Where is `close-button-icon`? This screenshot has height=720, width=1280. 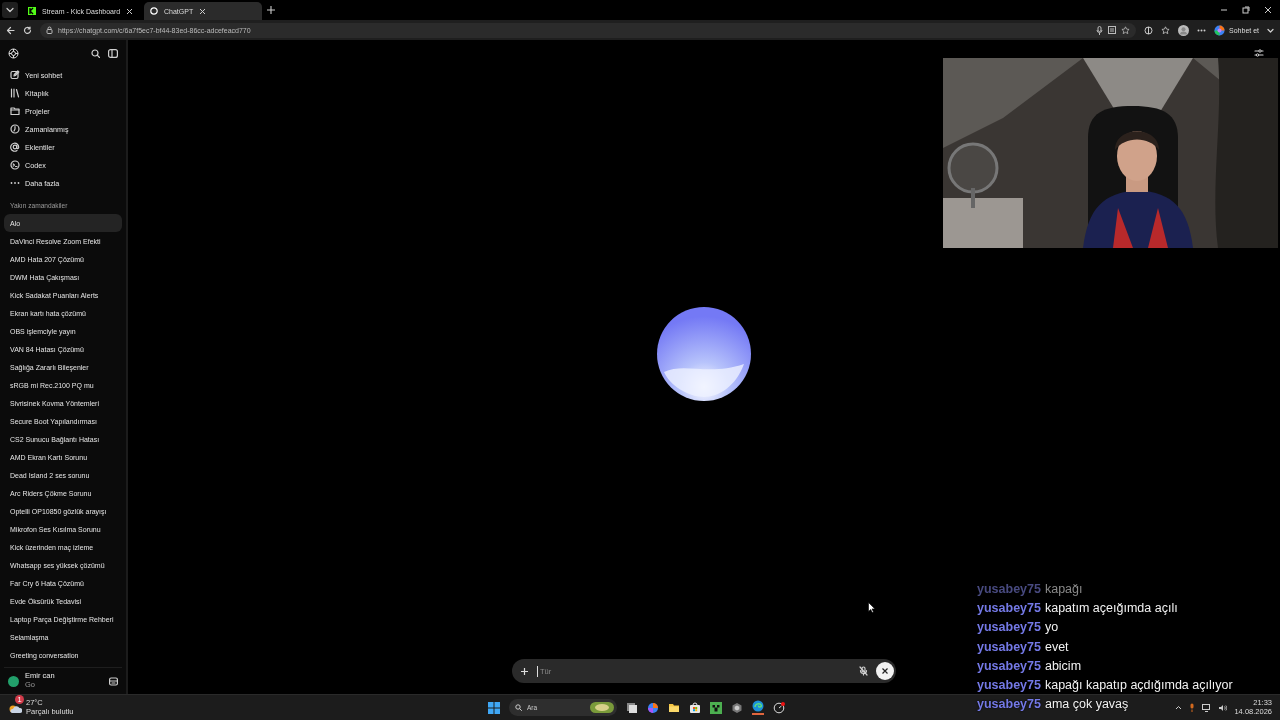 close-button-icon is located at coordinates (885, 671).